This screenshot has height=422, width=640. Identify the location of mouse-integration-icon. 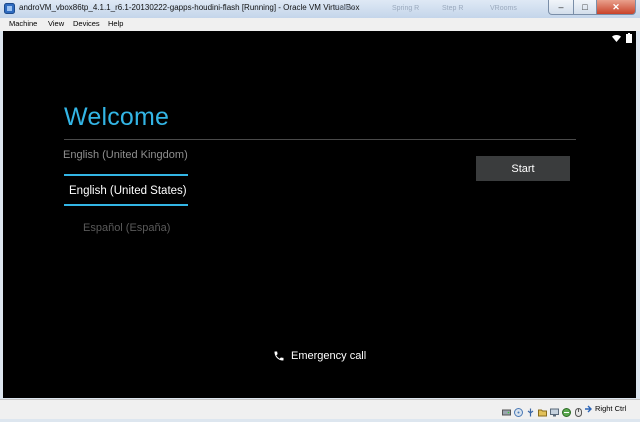
(578, 410).